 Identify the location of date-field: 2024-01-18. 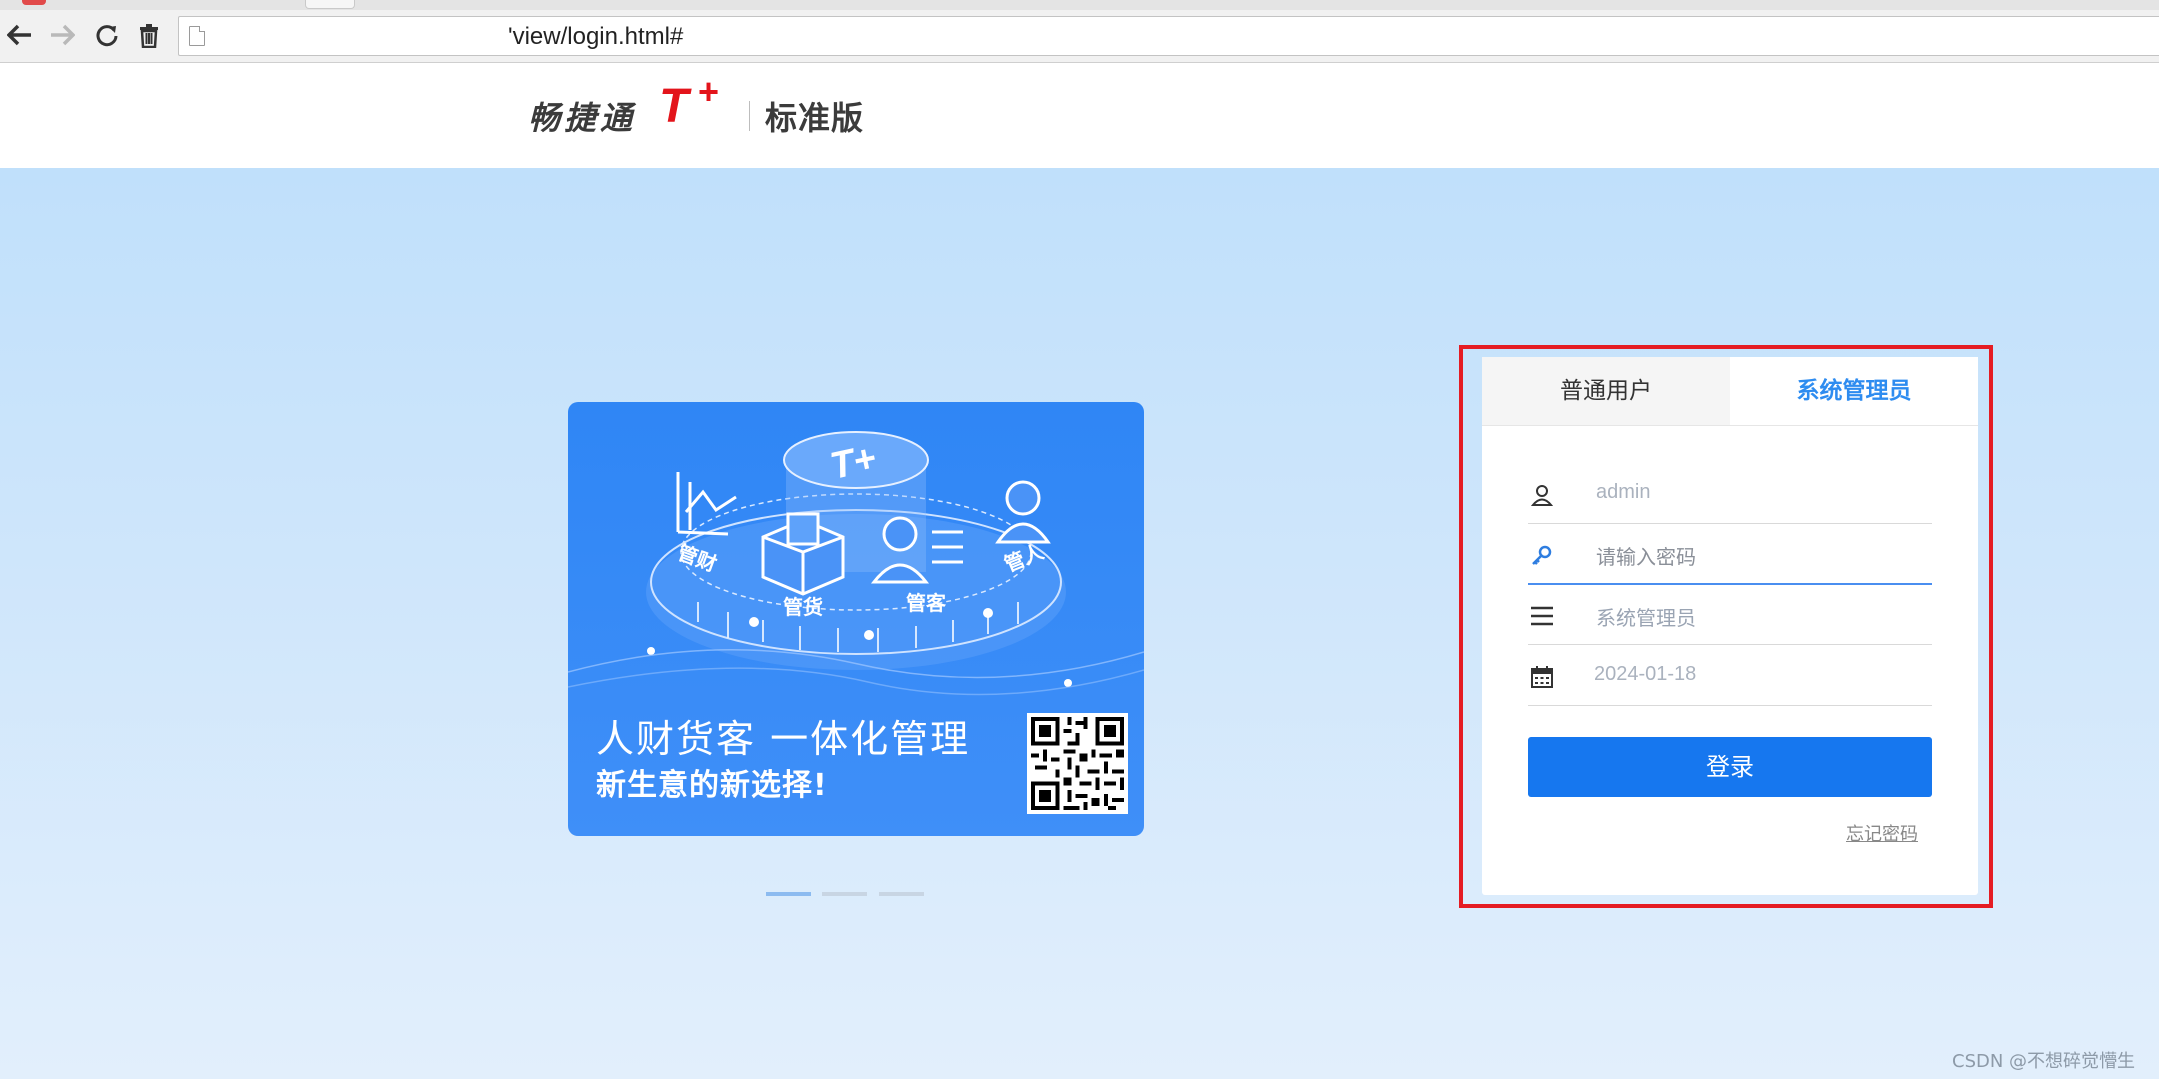
(1730, 676).